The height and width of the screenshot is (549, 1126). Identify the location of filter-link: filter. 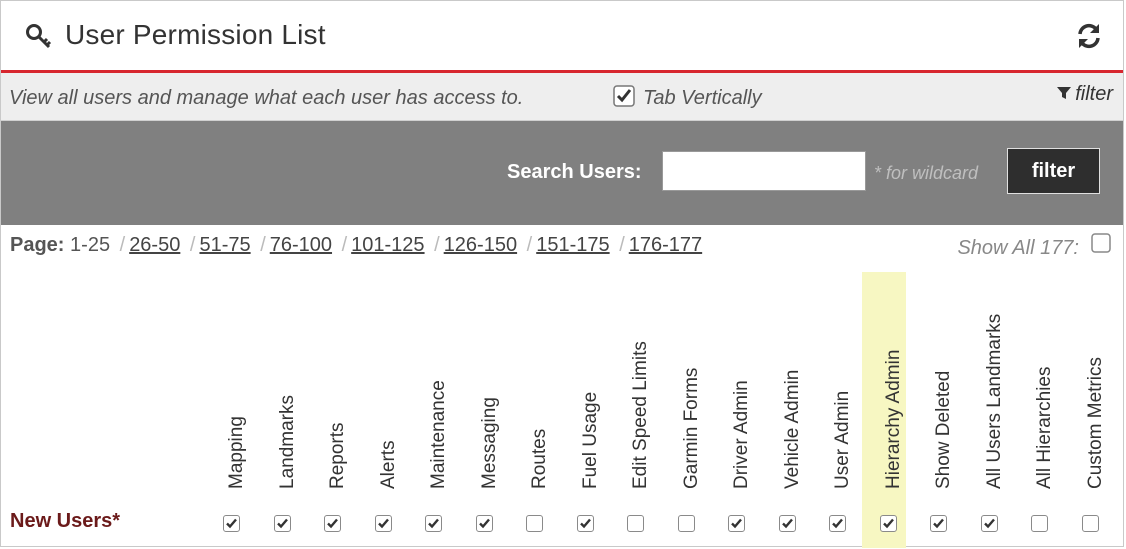
(1085, 94).